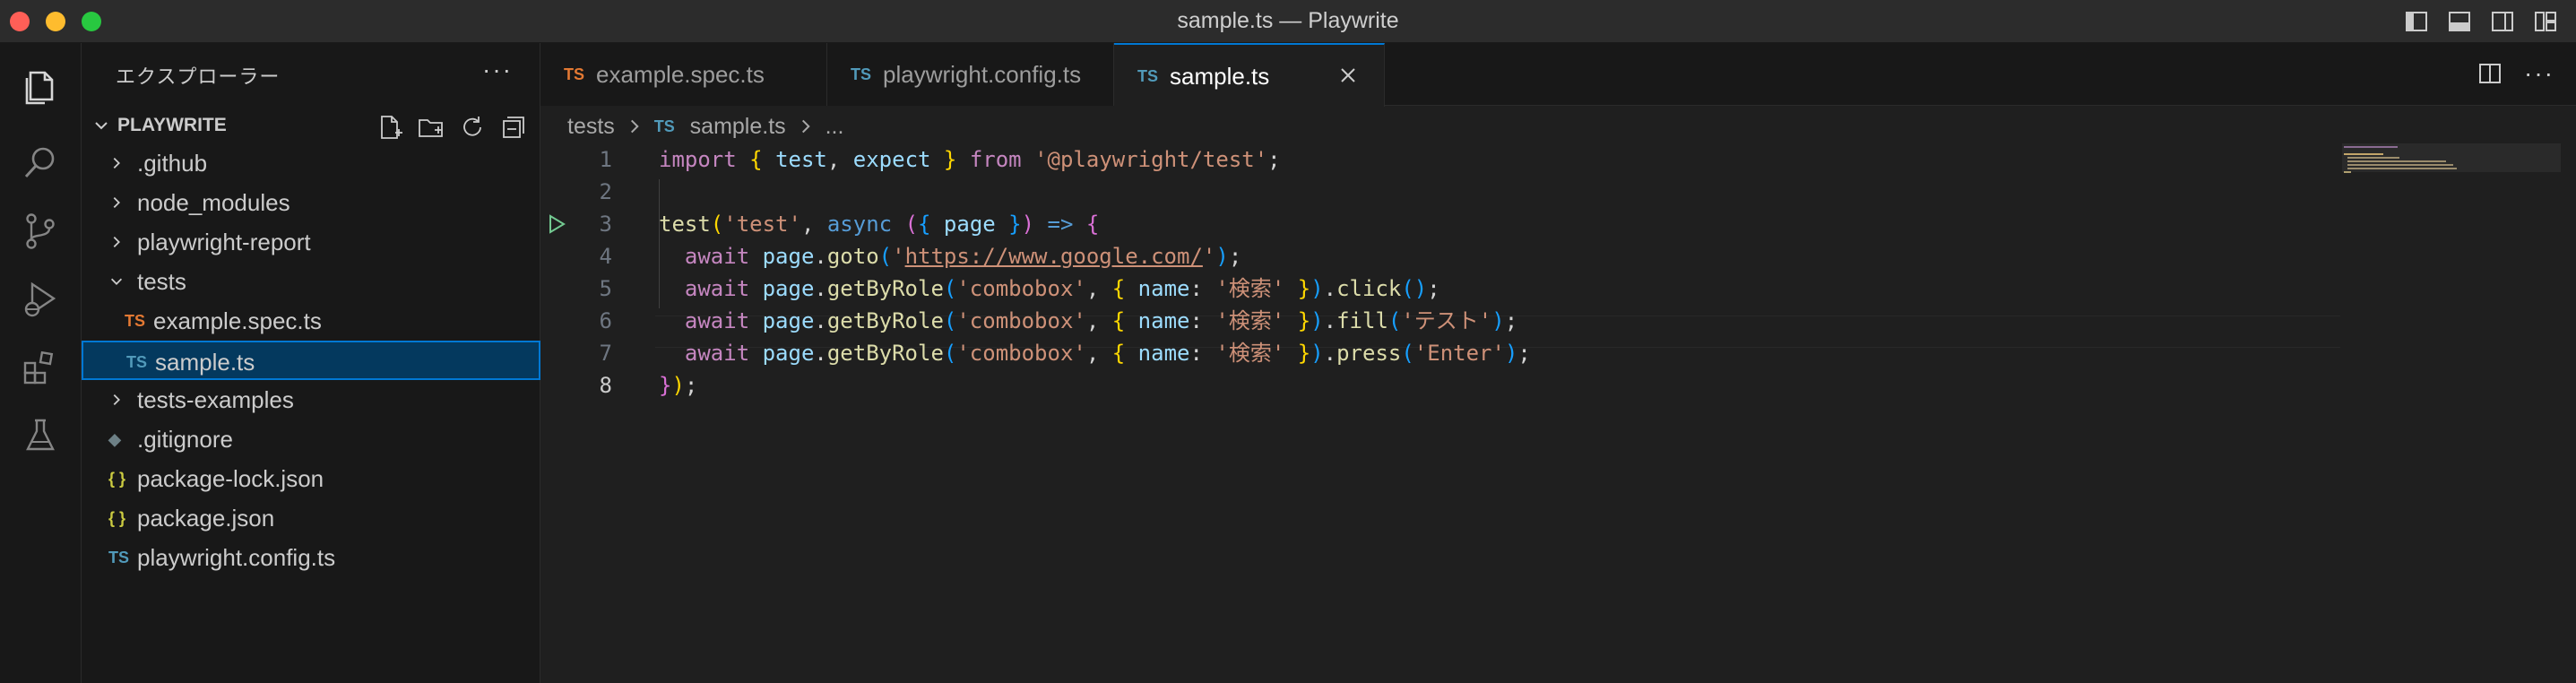  I want to click on tree-item-label: .github, so click(172, 163).